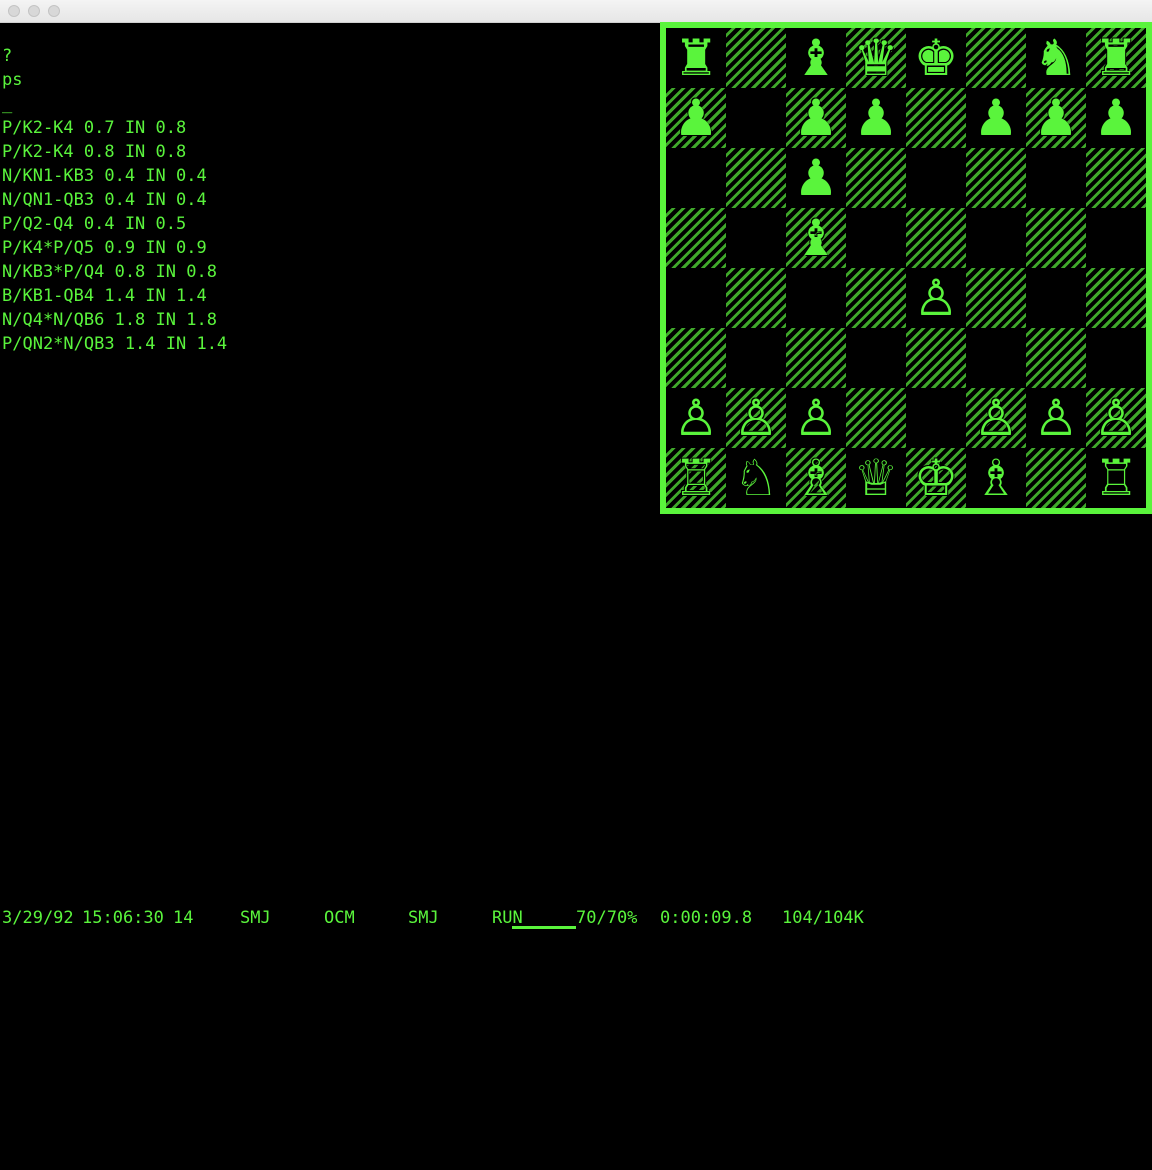 This screenshot has width=1152, height=1170. I want to click on white-king-icon: ♔, so click(936, 478).